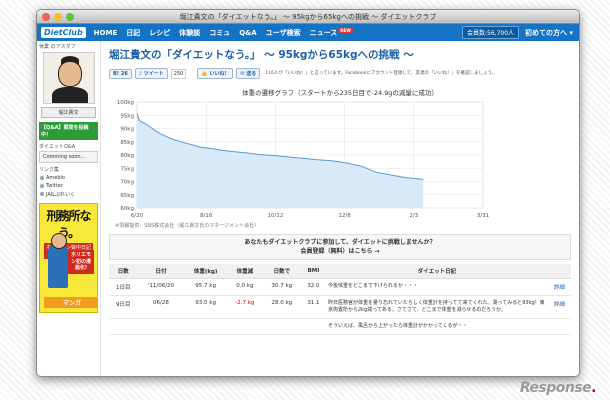 Image resolution: width=610 pixels, height=400 pixels. I want to click on ad-callout: ホリエモン初の漫画化!, so click(81, 262).